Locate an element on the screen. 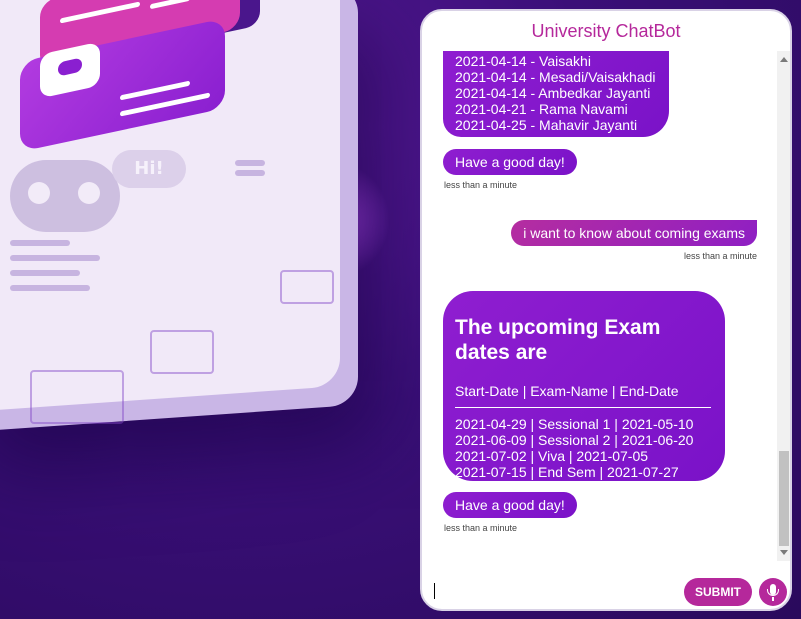 This screenshot has height=619, width=801. submit-button: SUBMIT is located at coordinates (718, 592).